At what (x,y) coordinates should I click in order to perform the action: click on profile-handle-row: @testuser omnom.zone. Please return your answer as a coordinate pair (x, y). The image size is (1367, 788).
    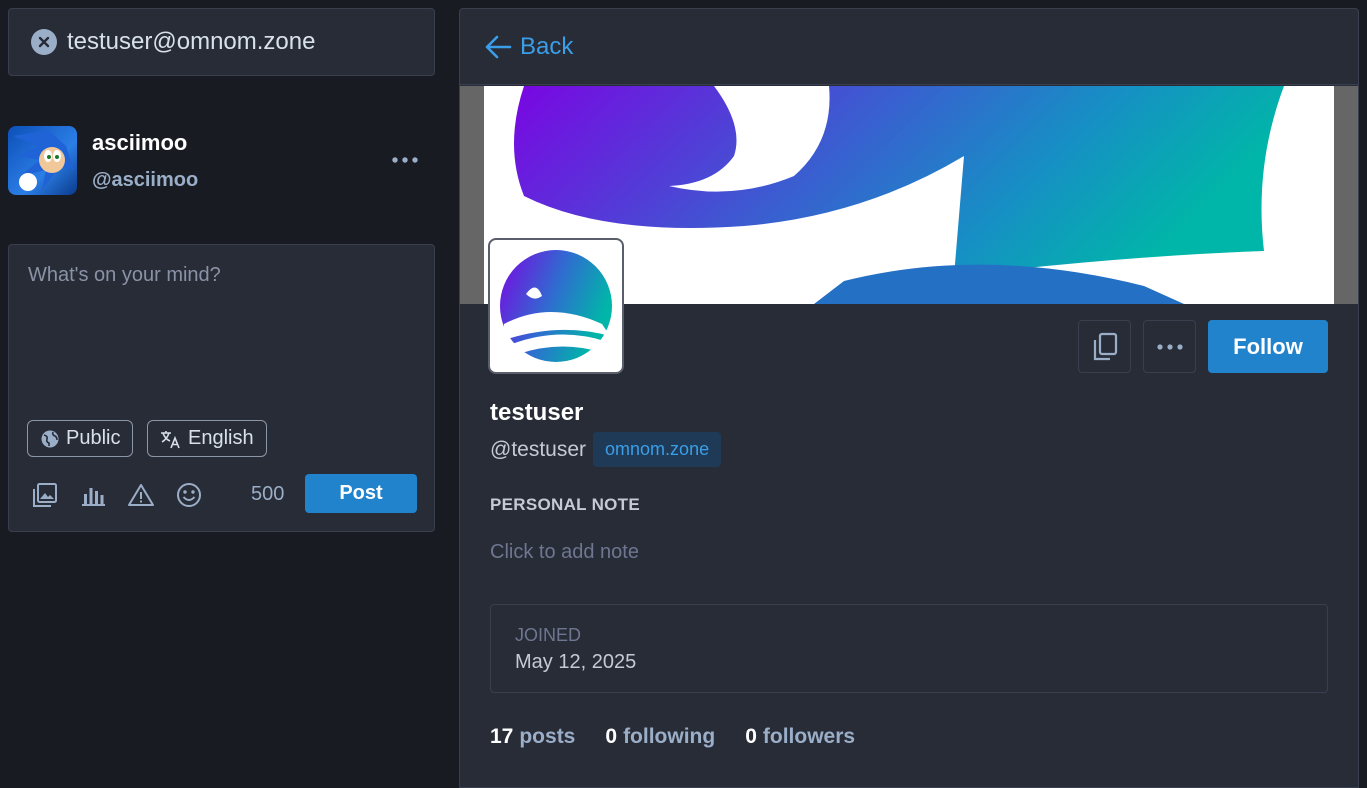
    Looking at the image, I should click on (606, 449).